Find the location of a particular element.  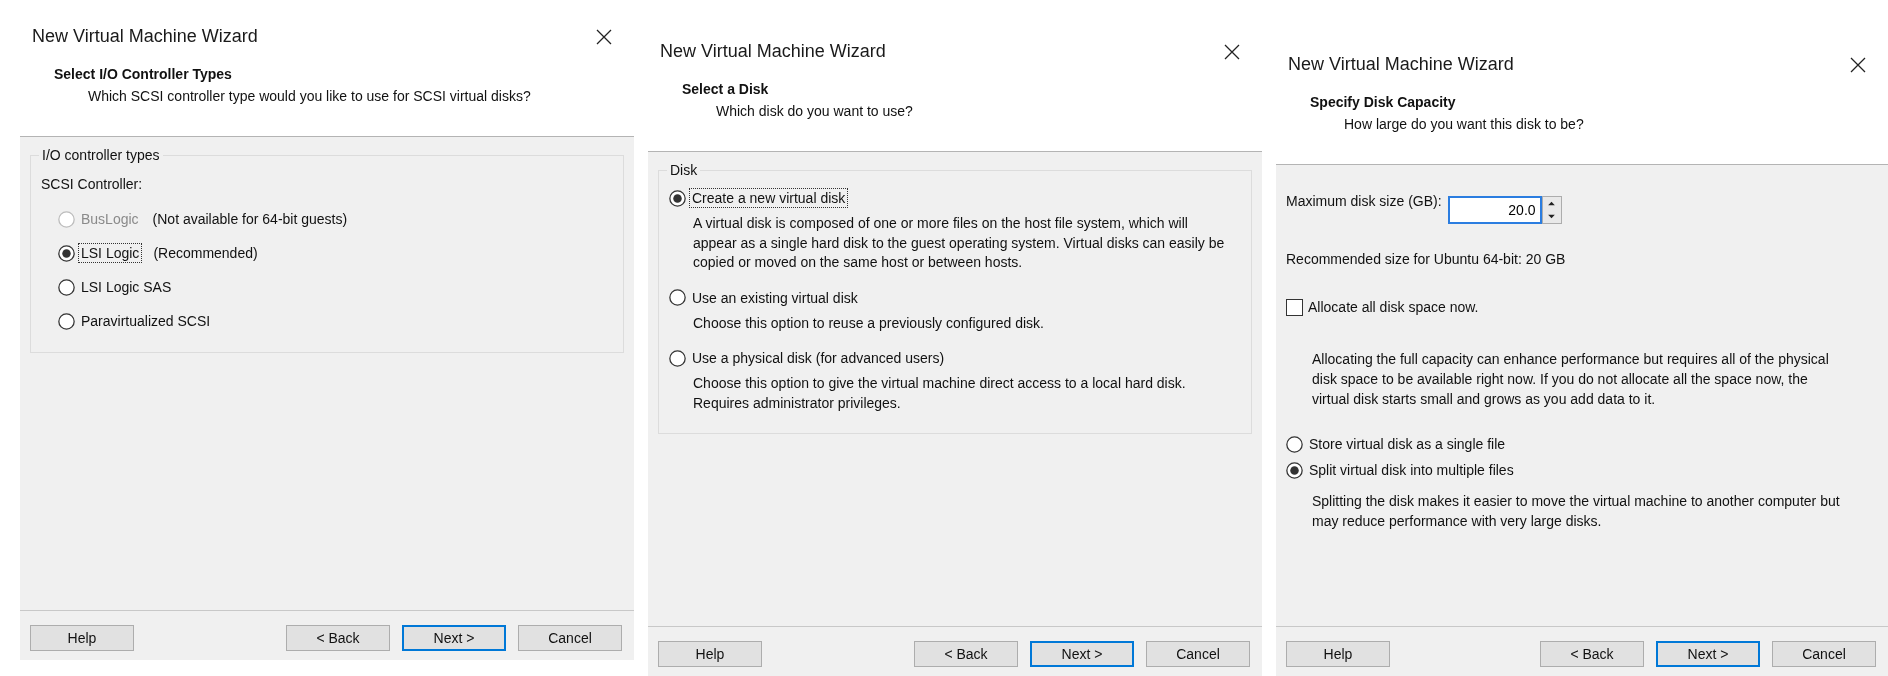

page-subheading: Which disk do you want to use? is located at coordinates (814, 110).